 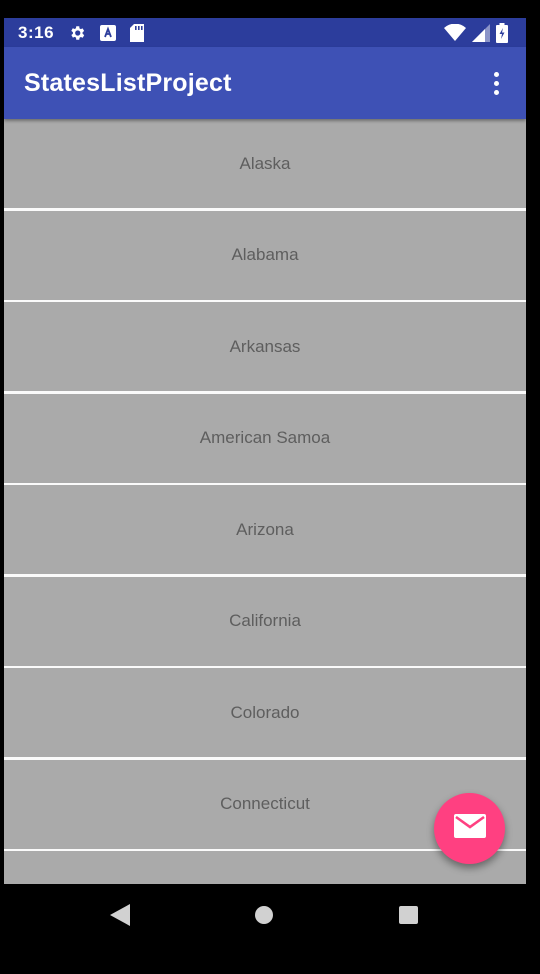 What do you see at coordinates (265, 346) in the screenshot?
I see `list-item-state: Arkansas` at bounding box center [265, 346].